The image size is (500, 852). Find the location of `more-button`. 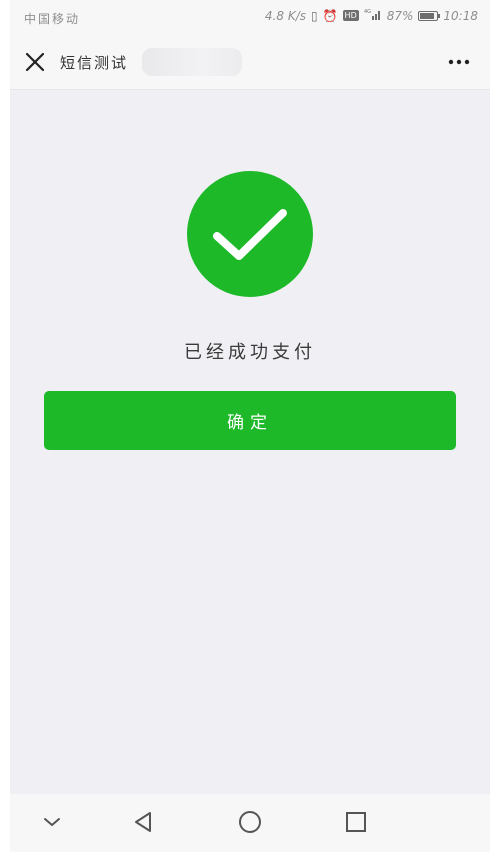

more-button is located at coordinates (459, 62).